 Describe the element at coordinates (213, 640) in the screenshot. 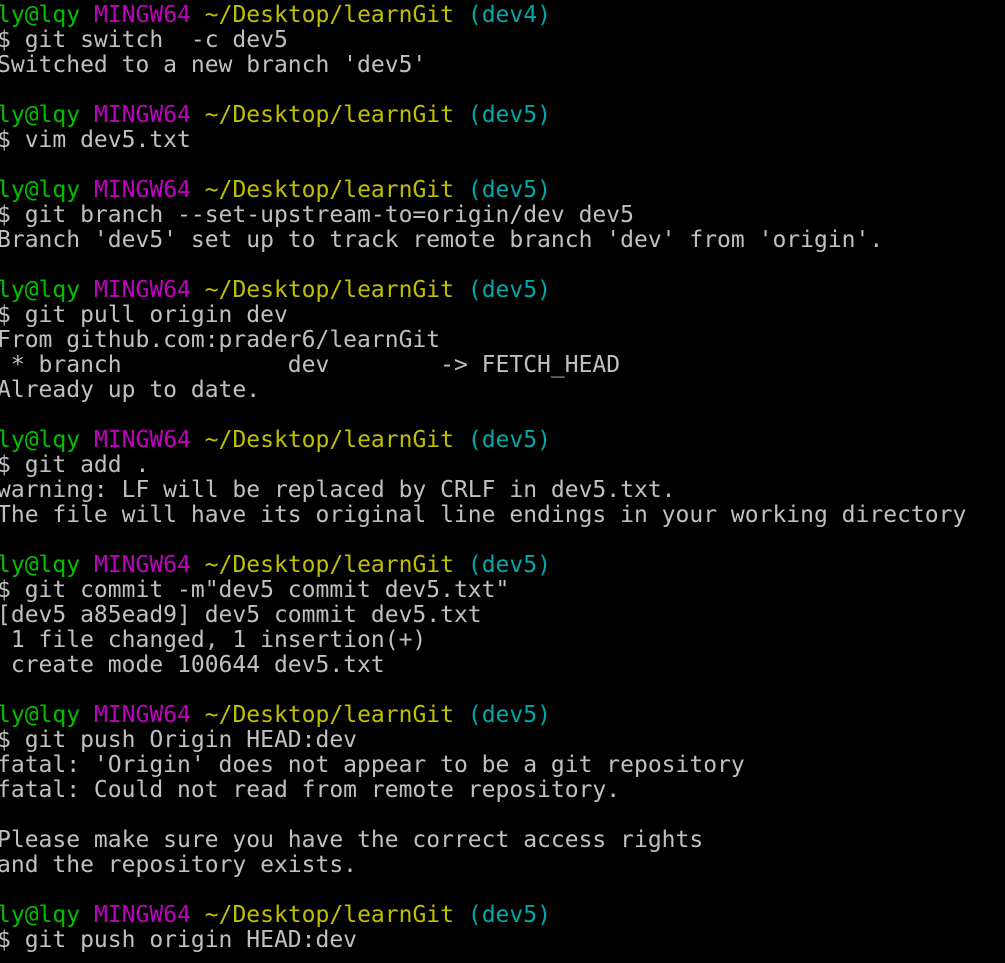

I see `output-line: 1 file changed, 1 insertion(+)` at that location.